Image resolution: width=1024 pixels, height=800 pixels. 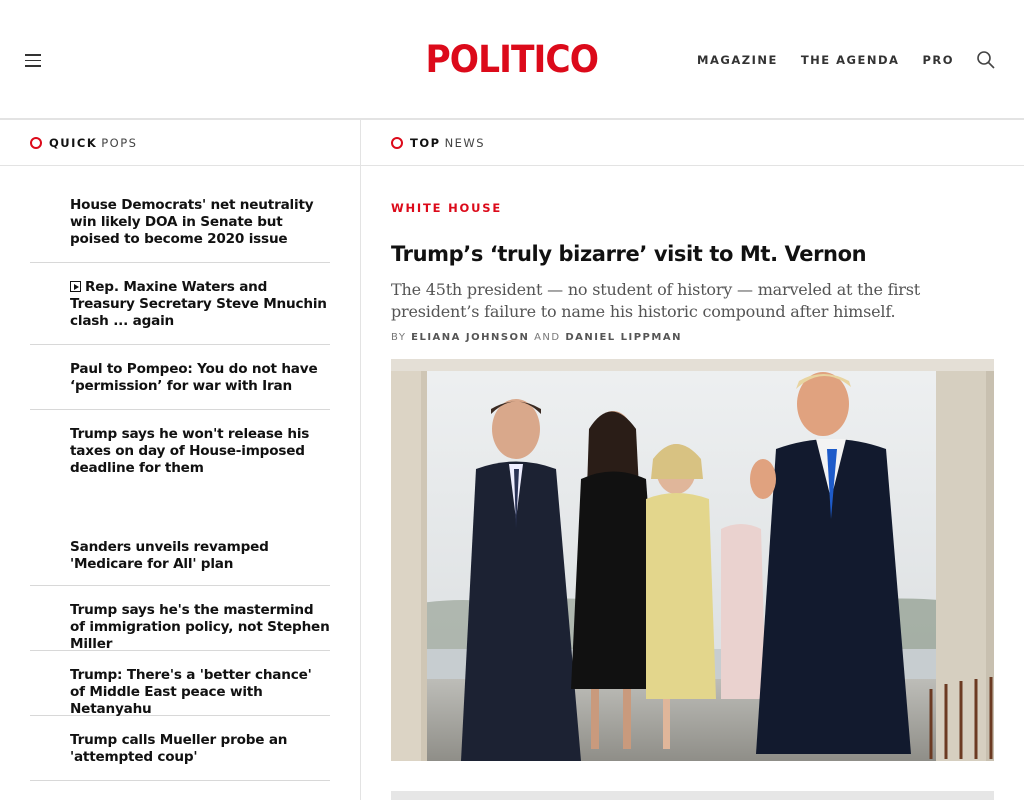 I want to click on article-byline: BY ELIANA JOHNSON AND DANIEL LIPPMAN, so click(x=536, y=337).